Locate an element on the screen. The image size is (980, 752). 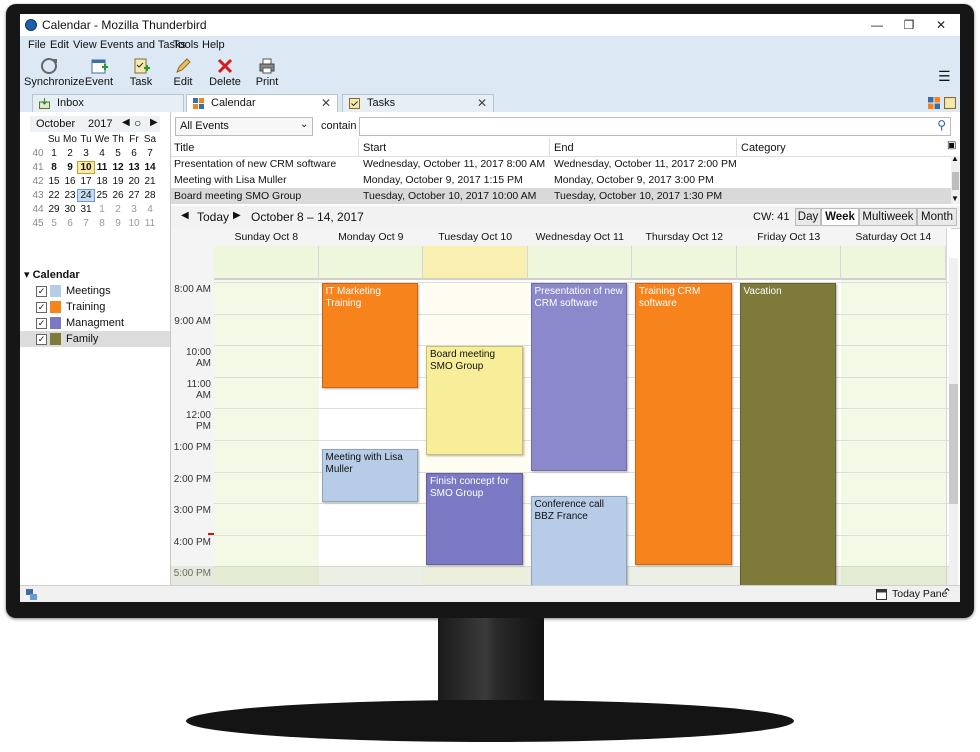
minical-day: 27 is located at coordinates (134, 195).